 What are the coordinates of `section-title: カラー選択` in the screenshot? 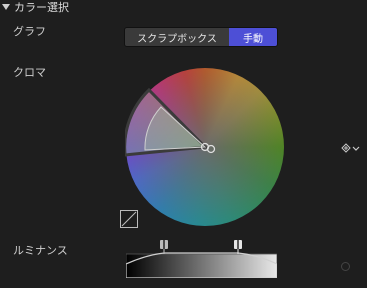 It's located at (41, 7).